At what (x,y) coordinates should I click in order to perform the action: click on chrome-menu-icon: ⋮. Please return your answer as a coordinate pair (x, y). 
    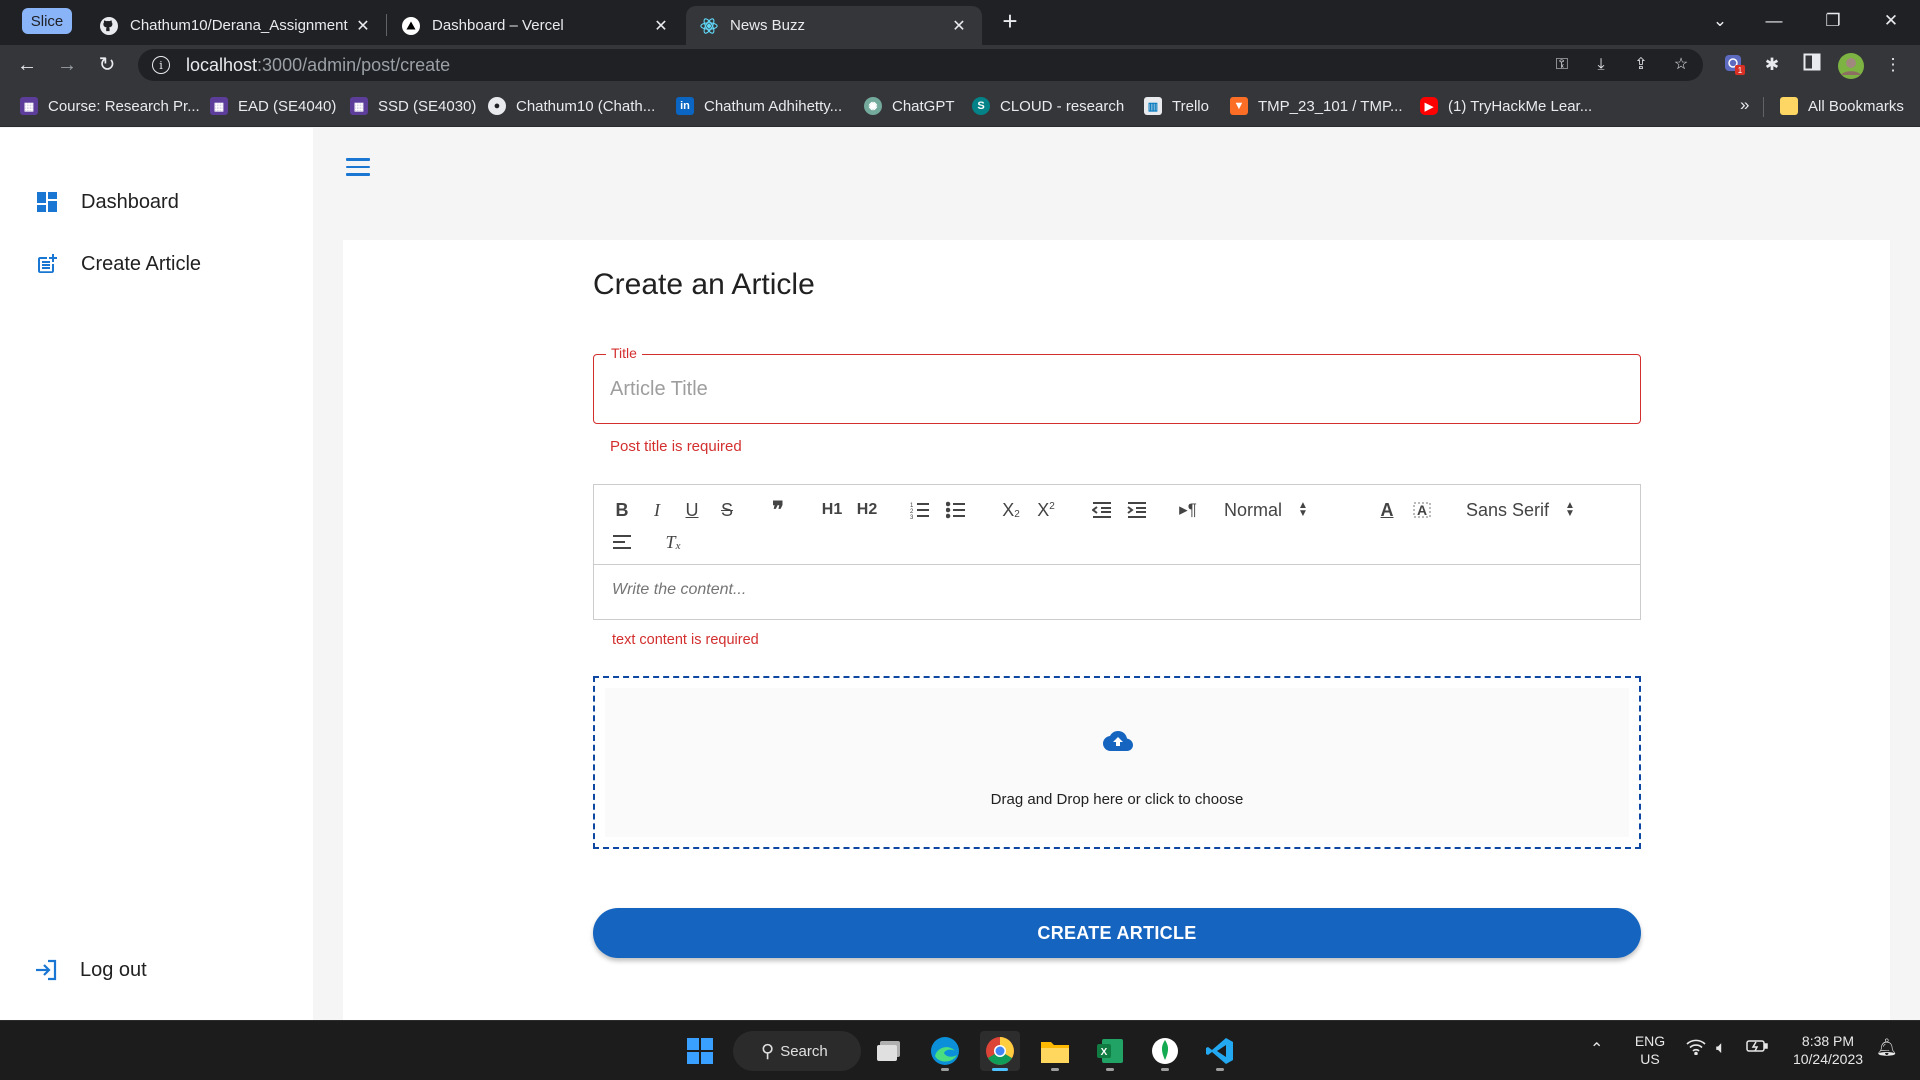
    Looking at the image, I should click on (1893, 65).